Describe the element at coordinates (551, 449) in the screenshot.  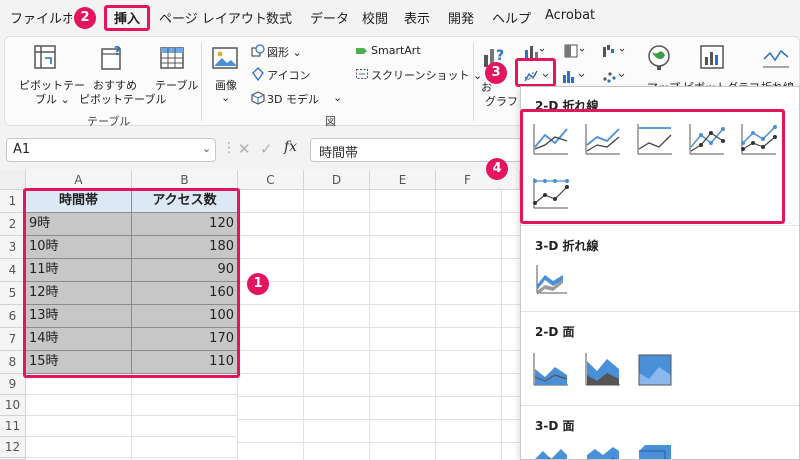
I see `3d-area-chart-icon` at that location.